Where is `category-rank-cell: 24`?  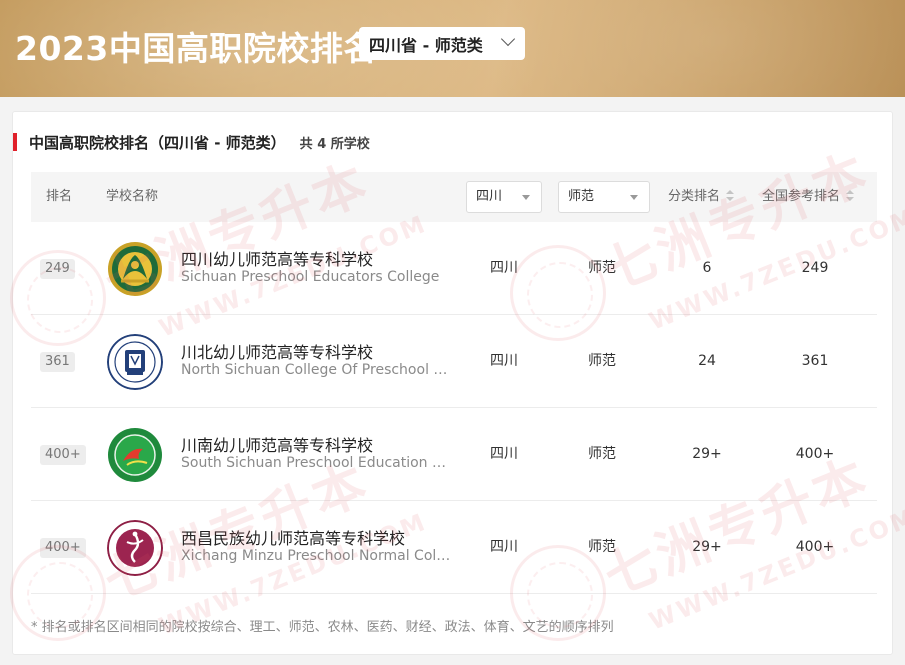
category-rank-cell: 24 is located at coordinates (707, 361).